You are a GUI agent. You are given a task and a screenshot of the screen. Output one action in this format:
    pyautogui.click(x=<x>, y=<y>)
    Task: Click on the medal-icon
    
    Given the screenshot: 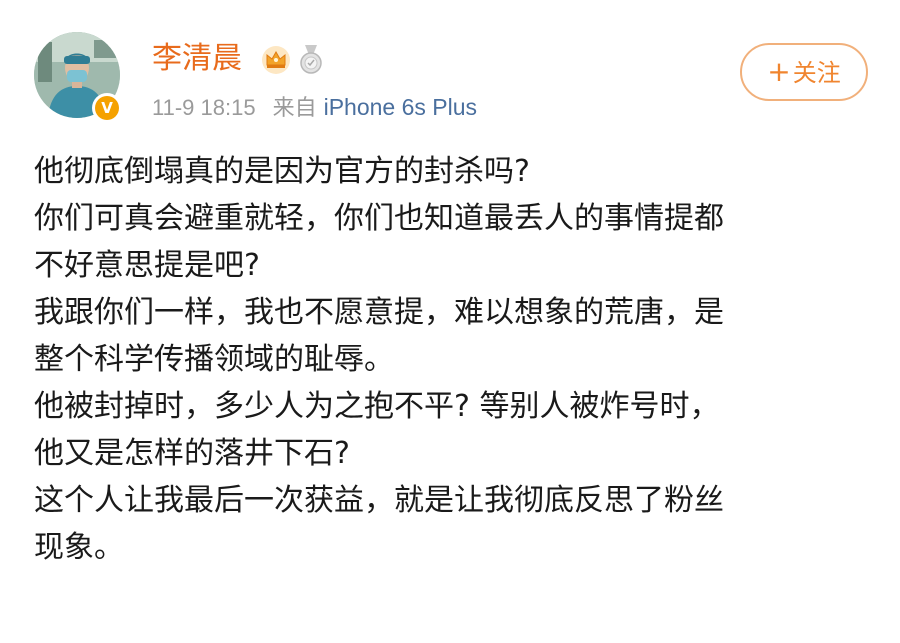 What is the action you would take?
    pyautogui.click(x=311, y=59)
    